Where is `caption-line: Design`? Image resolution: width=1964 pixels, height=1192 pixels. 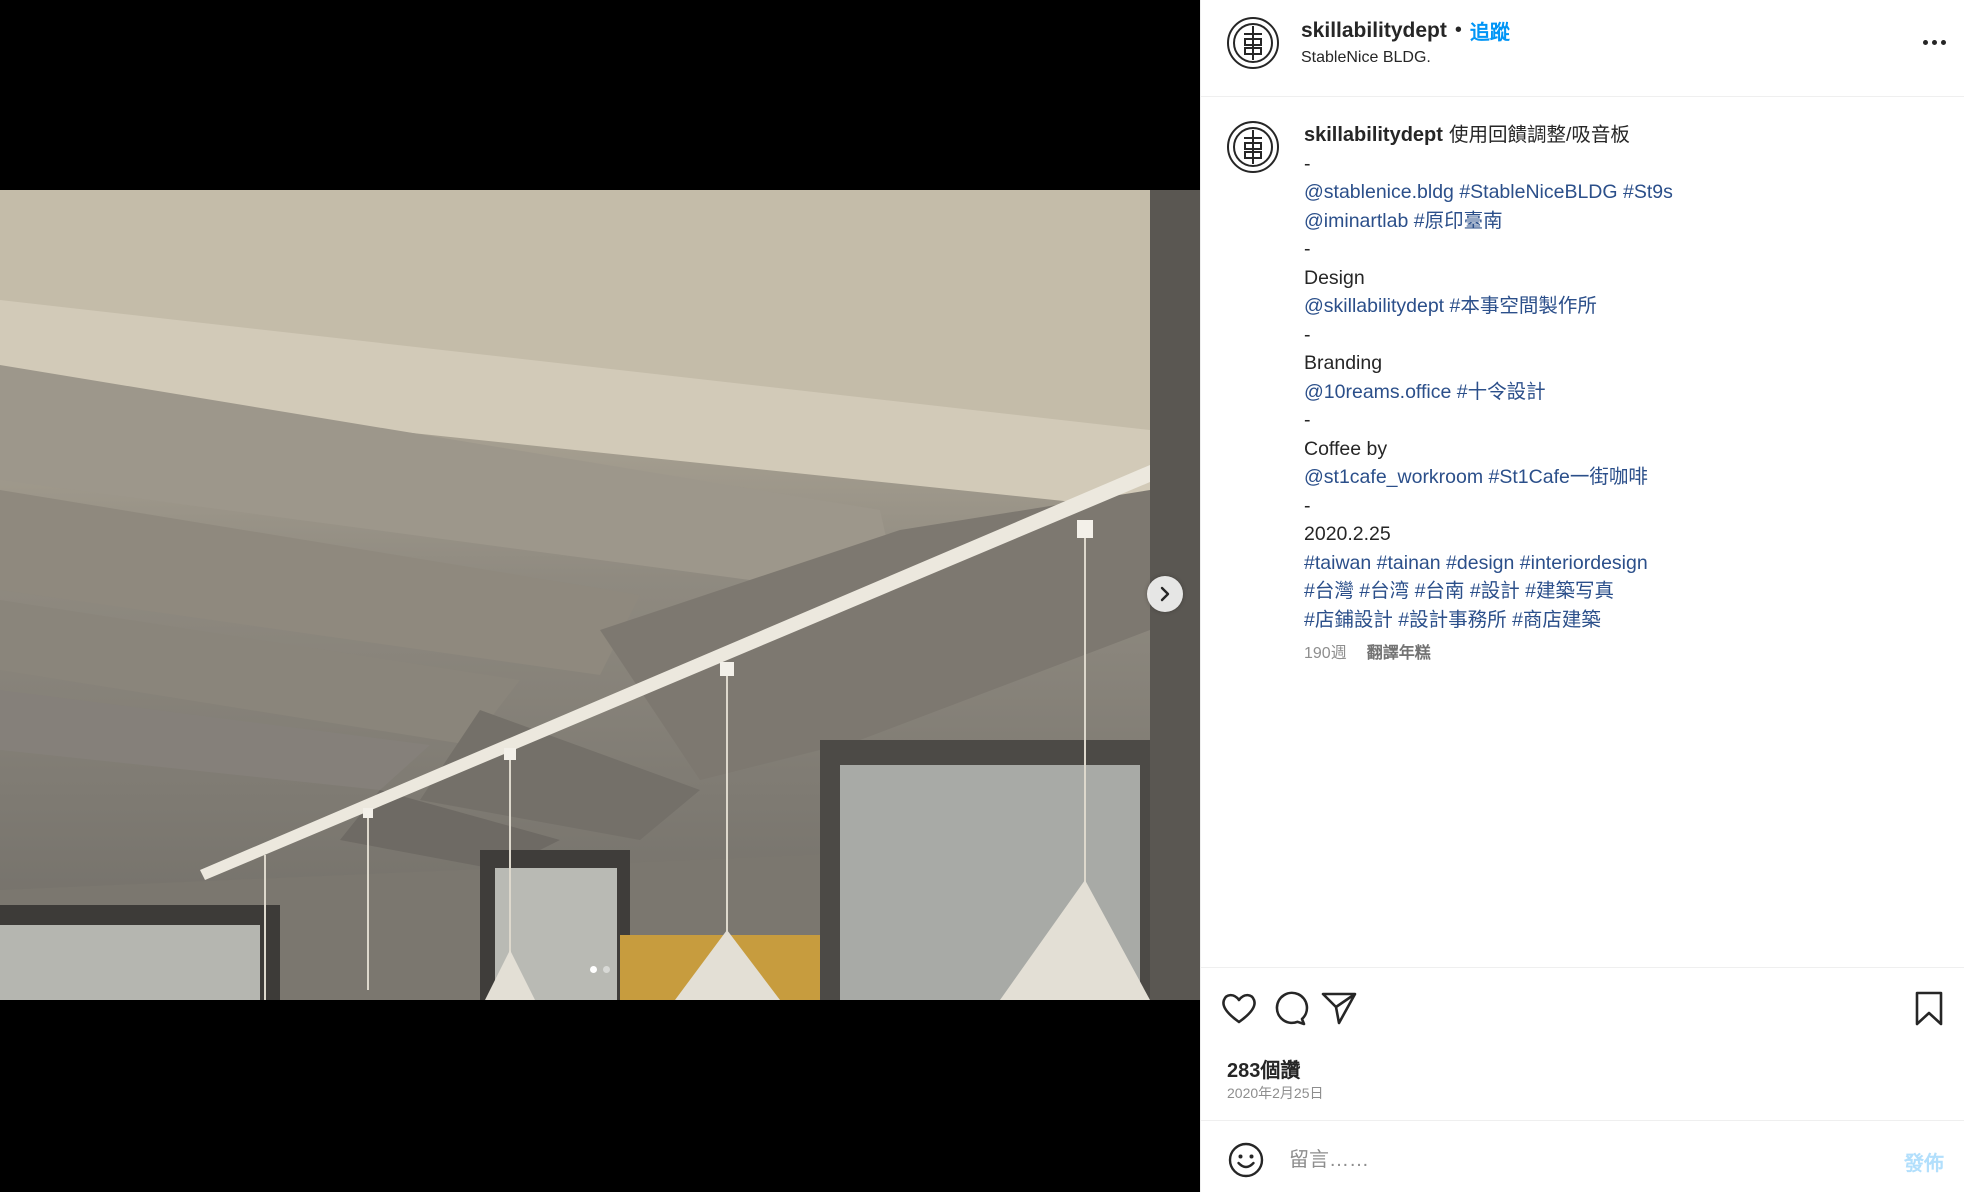 caption-line: Design is located at coordinates (1624, 278).